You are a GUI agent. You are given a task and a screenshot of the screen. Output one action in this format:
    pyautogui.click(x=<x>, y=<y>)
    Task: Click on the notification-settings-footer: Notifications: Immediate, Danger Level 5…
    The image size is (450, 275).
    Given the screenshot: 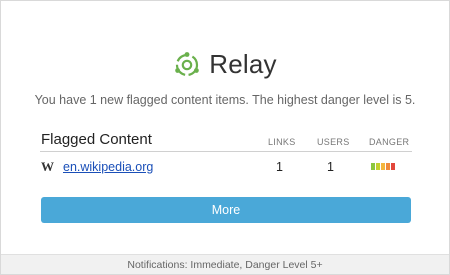 What is the action you would take?
    pyautogui.click(x=225, y=264)
    